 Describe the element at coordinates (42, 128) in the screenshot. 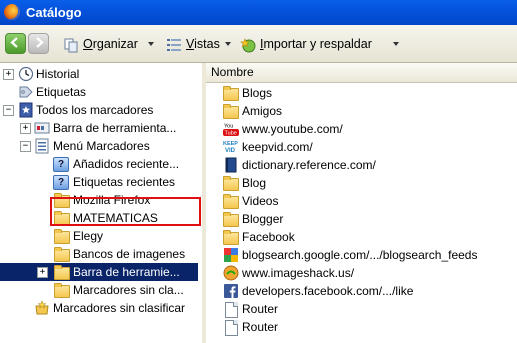

I see `toolbar-folder-icon` at that location.